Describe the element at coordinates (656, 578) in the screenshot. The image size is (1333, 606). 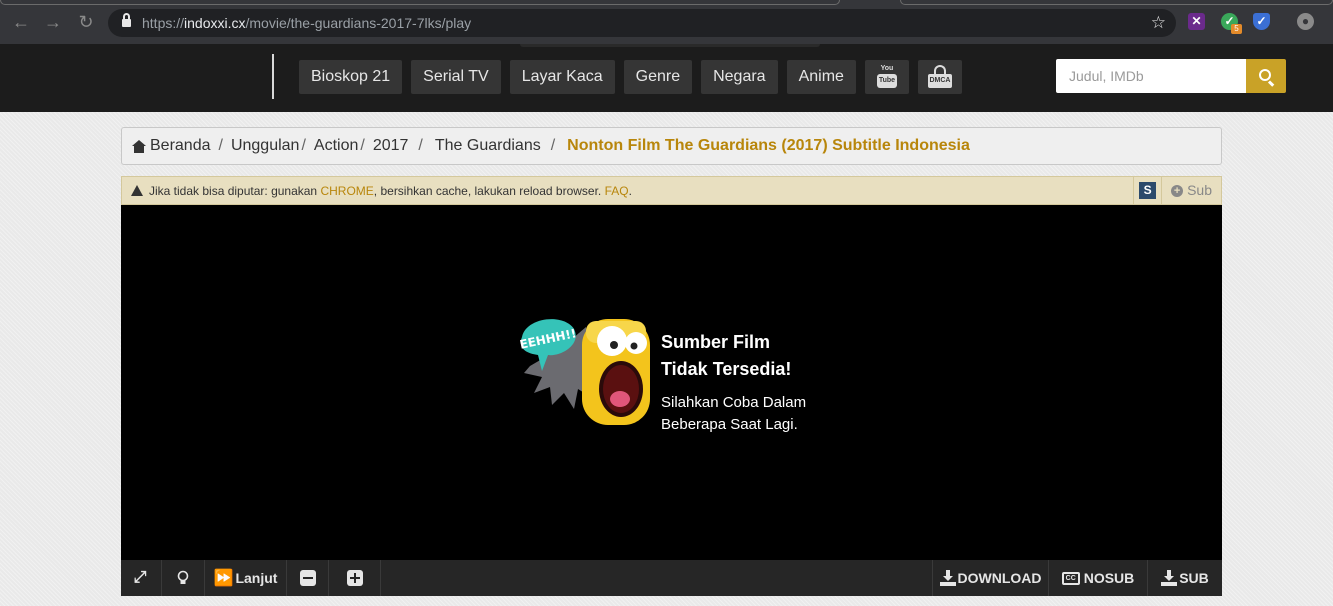
I see `control-spacer` at that location.